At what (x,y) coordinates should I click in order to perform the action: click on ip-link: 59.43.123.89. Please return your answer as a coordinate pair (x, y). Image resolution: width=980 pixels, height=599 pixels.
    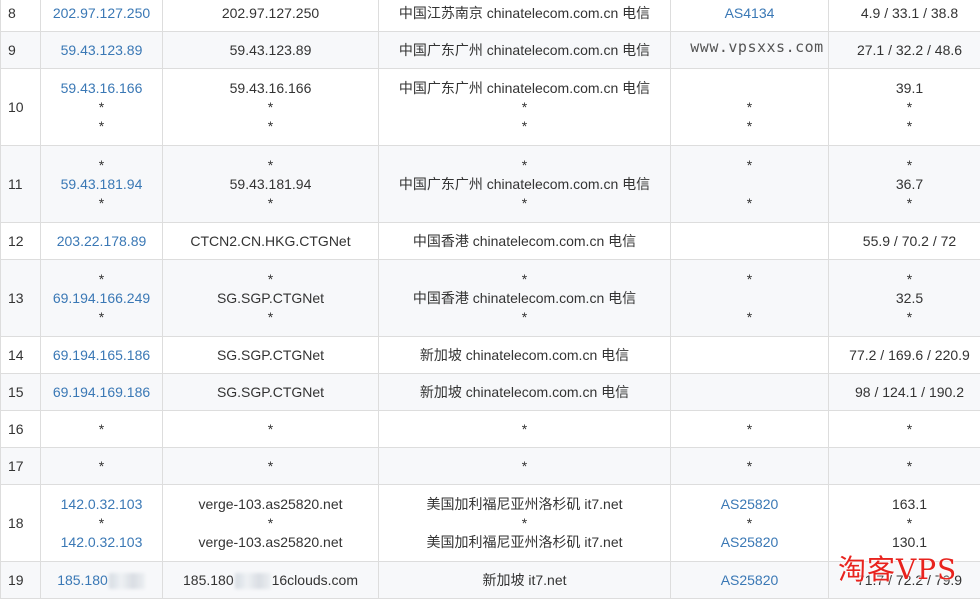
    Looking at the image, I should click on (101, 50).